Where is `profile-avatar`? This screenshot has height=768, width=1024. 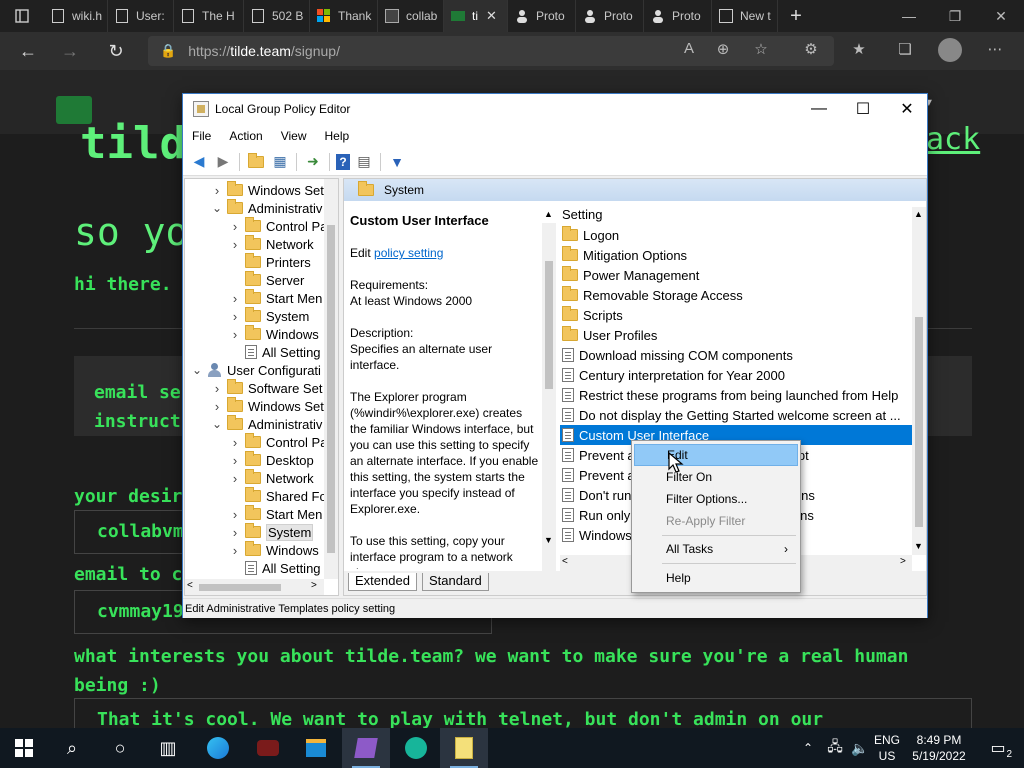
profile-avatar is located at coordinates (950, 50).